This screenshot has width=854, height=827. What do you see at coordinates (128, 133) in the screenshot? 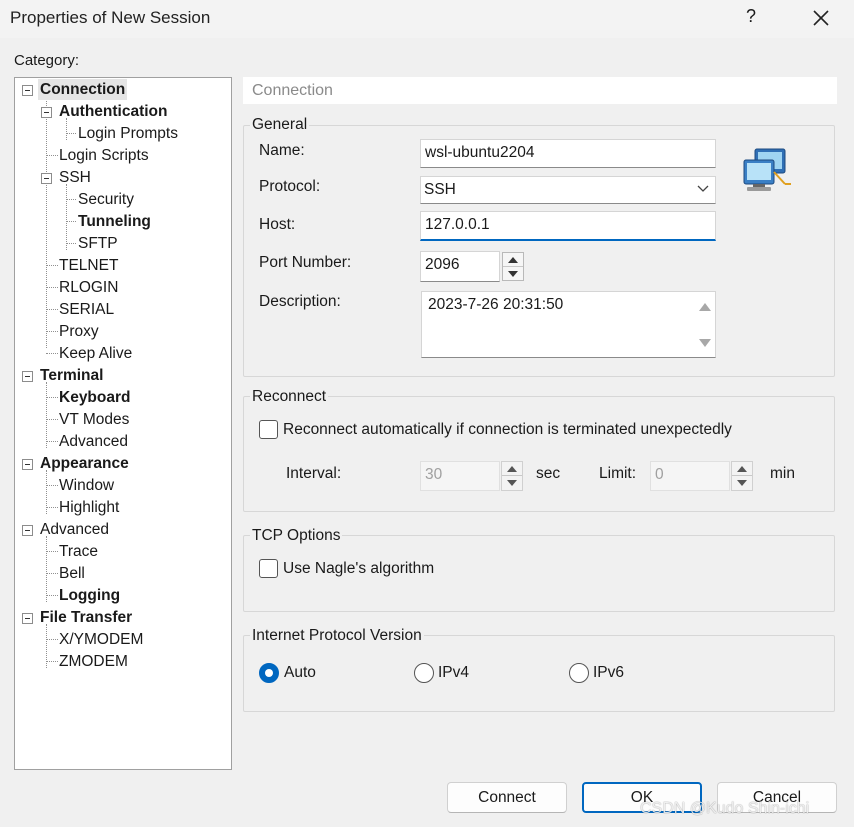
I see `tree-item-login-prompts: Login Prompts` at bounding box center [128, 133].